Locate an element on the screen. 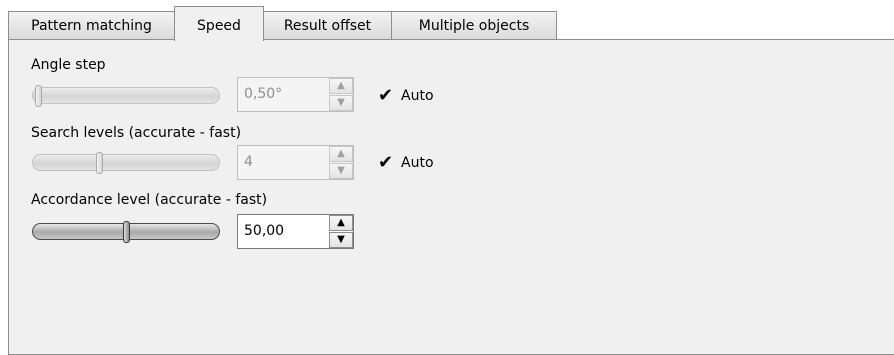  angle-step-up-button: ▲ is located at coordinates (341, 86).